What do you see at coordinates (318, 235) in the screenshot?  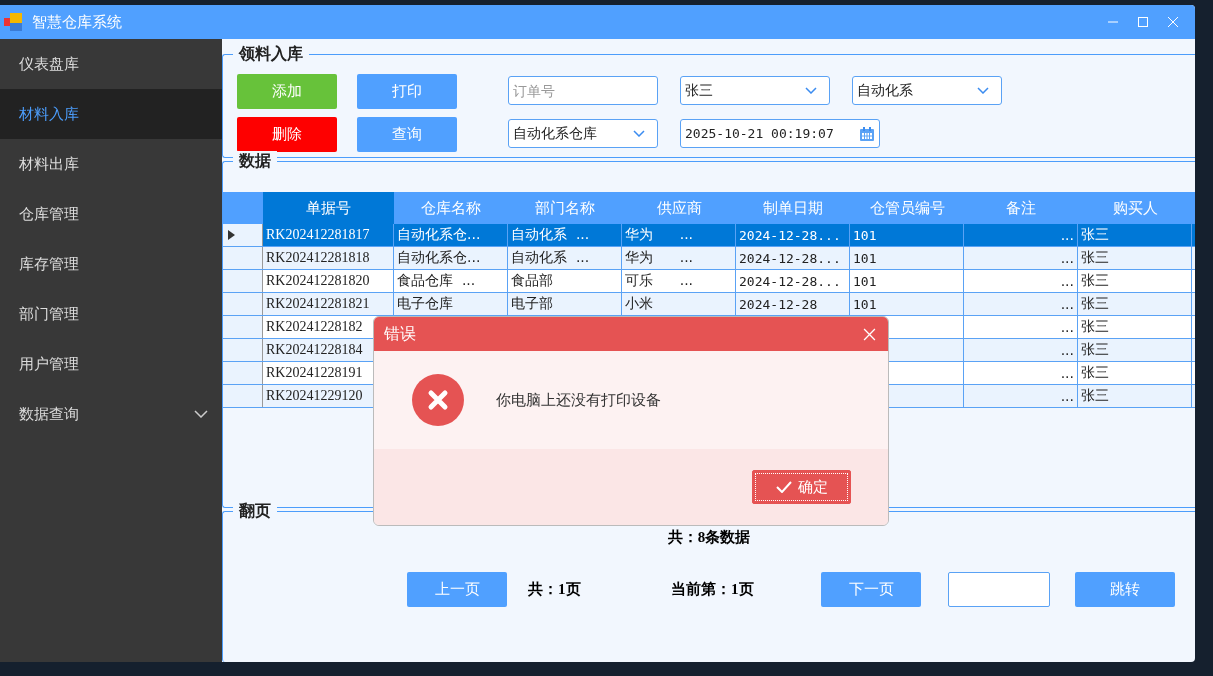 I see `table-cell: RK202412281817` at bounding box center [318, 235].